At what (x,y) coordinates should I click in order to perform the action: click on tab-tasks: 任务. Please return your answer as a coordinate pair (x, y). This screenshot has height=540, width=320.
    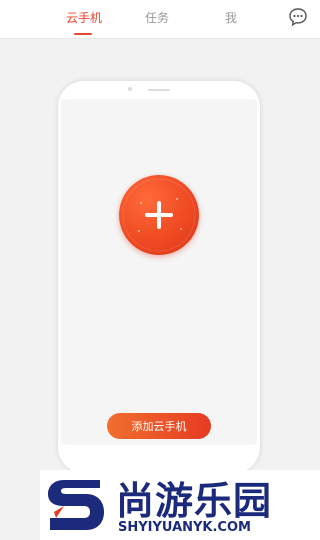
    Looking at the image, I should click on (157, 17).